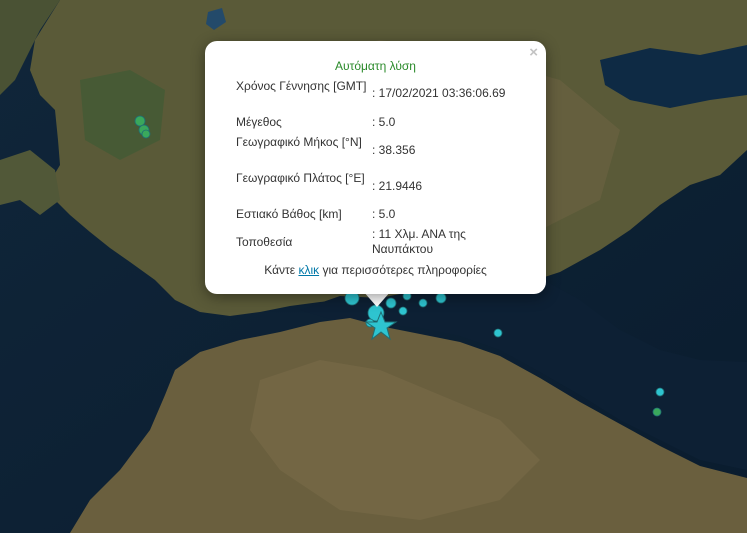 This screenshot has height=533, width=747. I want to click on more-info-line: Κάντε κλικ για περισσότερες πληροφορίες, so click(375, 270).